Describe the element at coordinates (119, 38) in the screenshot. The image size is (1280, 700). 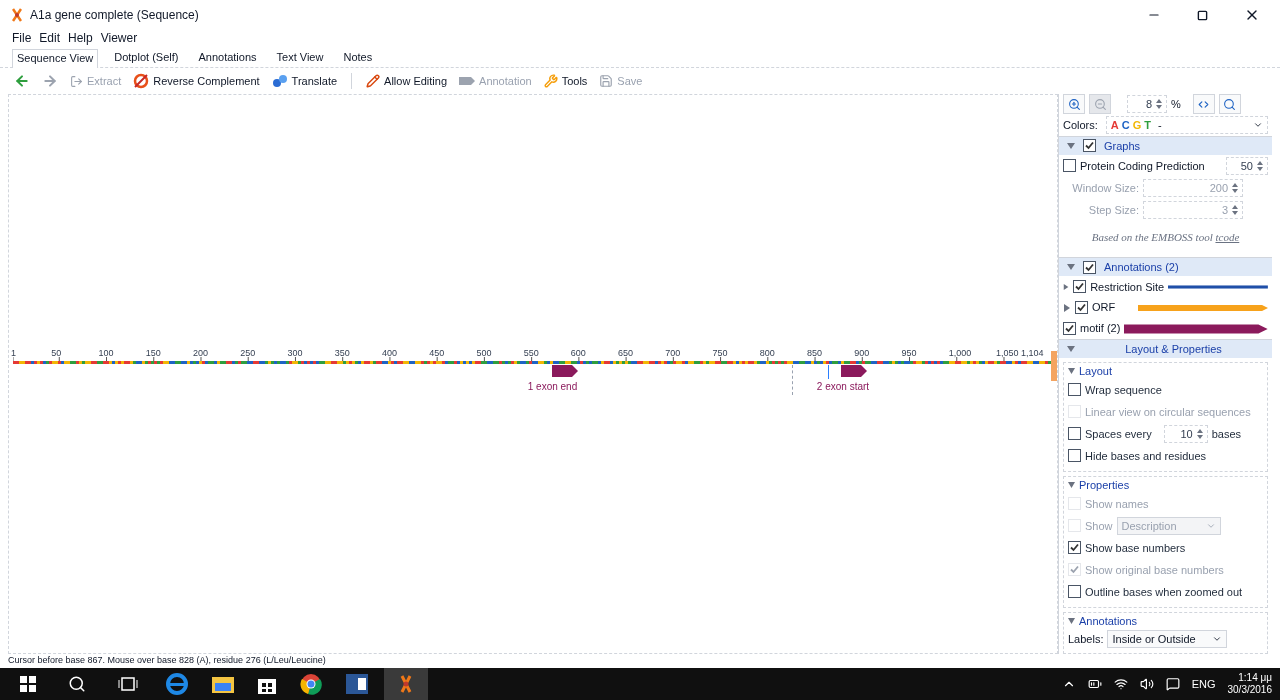
I see `menu-item: Viewer` at that location.